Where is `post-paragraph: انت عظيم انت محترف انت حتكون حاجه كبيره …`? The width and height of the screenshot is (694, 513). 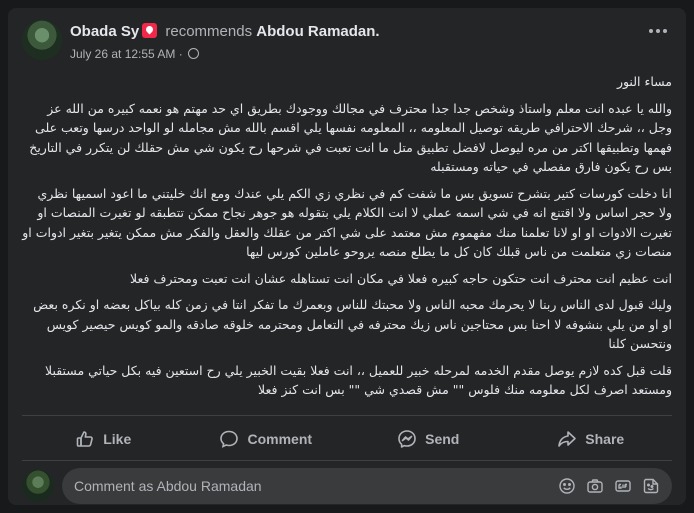
post-paragraph: انت عظيم انت محترف انت حتكون حاجه كبيره … is located at coordinates (401, 278).